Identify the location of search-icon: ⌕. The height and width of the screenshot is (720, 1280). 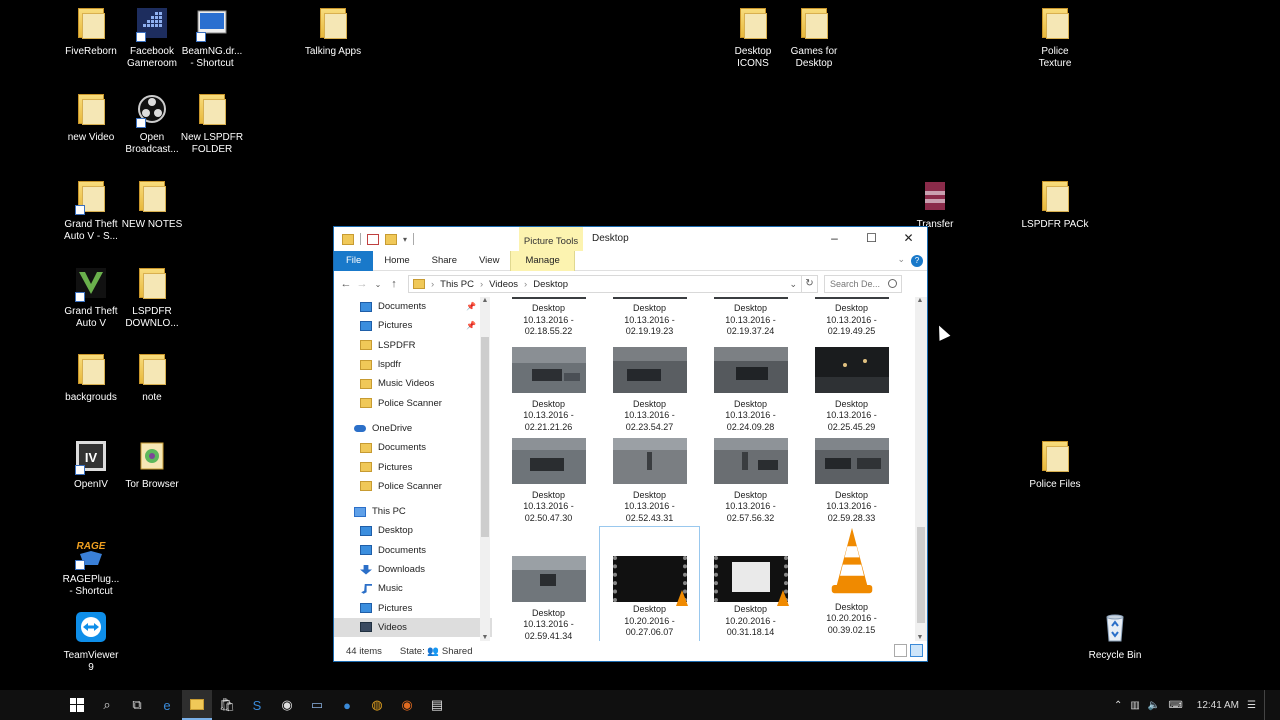
(107, 705).